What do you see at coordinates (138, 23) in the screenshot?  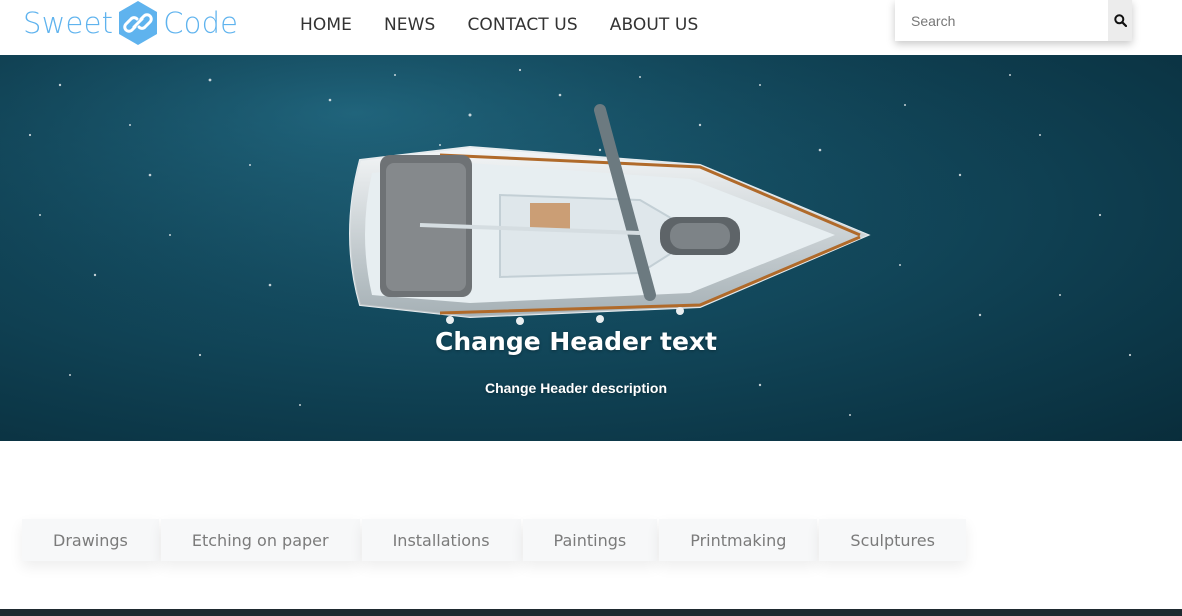 I see `link-icon` at bounding box center [138, 23].